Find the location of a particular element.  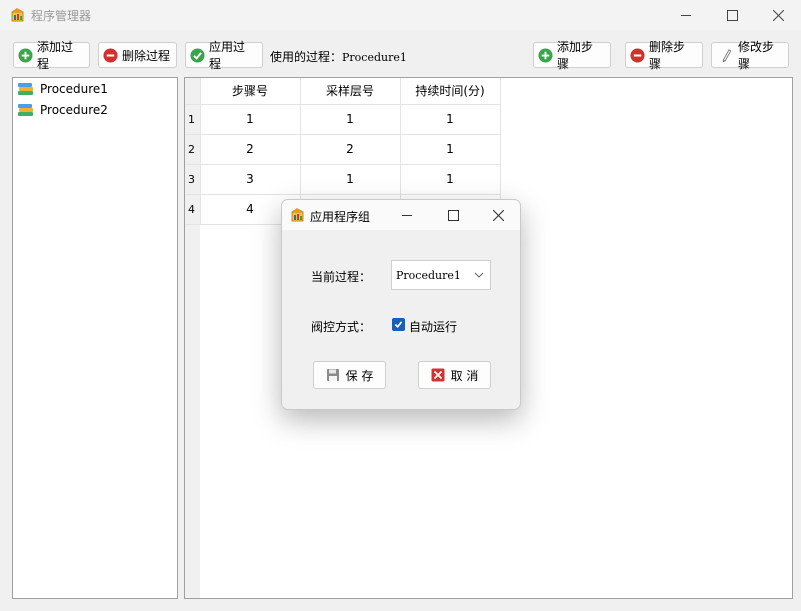

current-procedure-label: 当前过程： is located at coordinates (341, 277).